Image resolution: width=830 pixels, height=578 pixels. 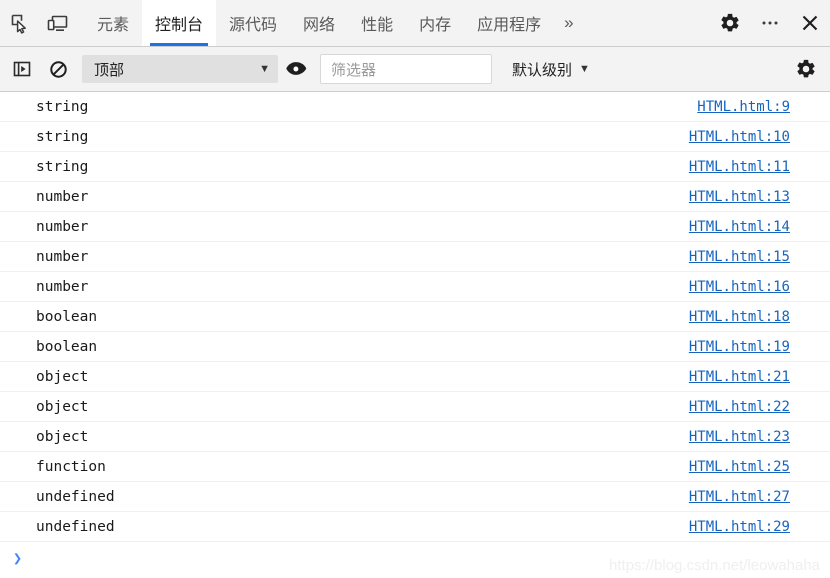 What do you see at coordinates (415, 467) in the screenshot?
I see `console-message-row: function HTML.html:25` at bounding box center [415, 467].